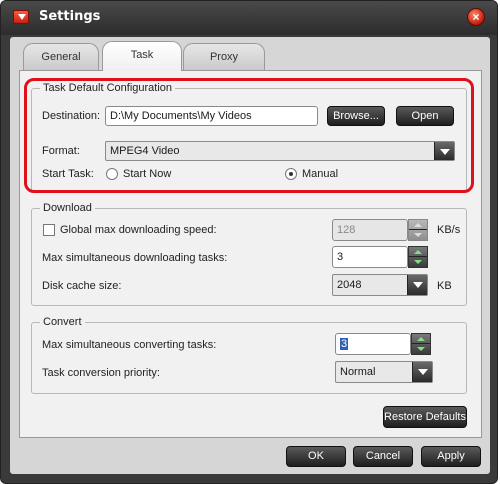 The image size is (500, 484). Describe the element at coordinates (384, 372) in the screenshot. I see `priority-select: Normal` at that location.